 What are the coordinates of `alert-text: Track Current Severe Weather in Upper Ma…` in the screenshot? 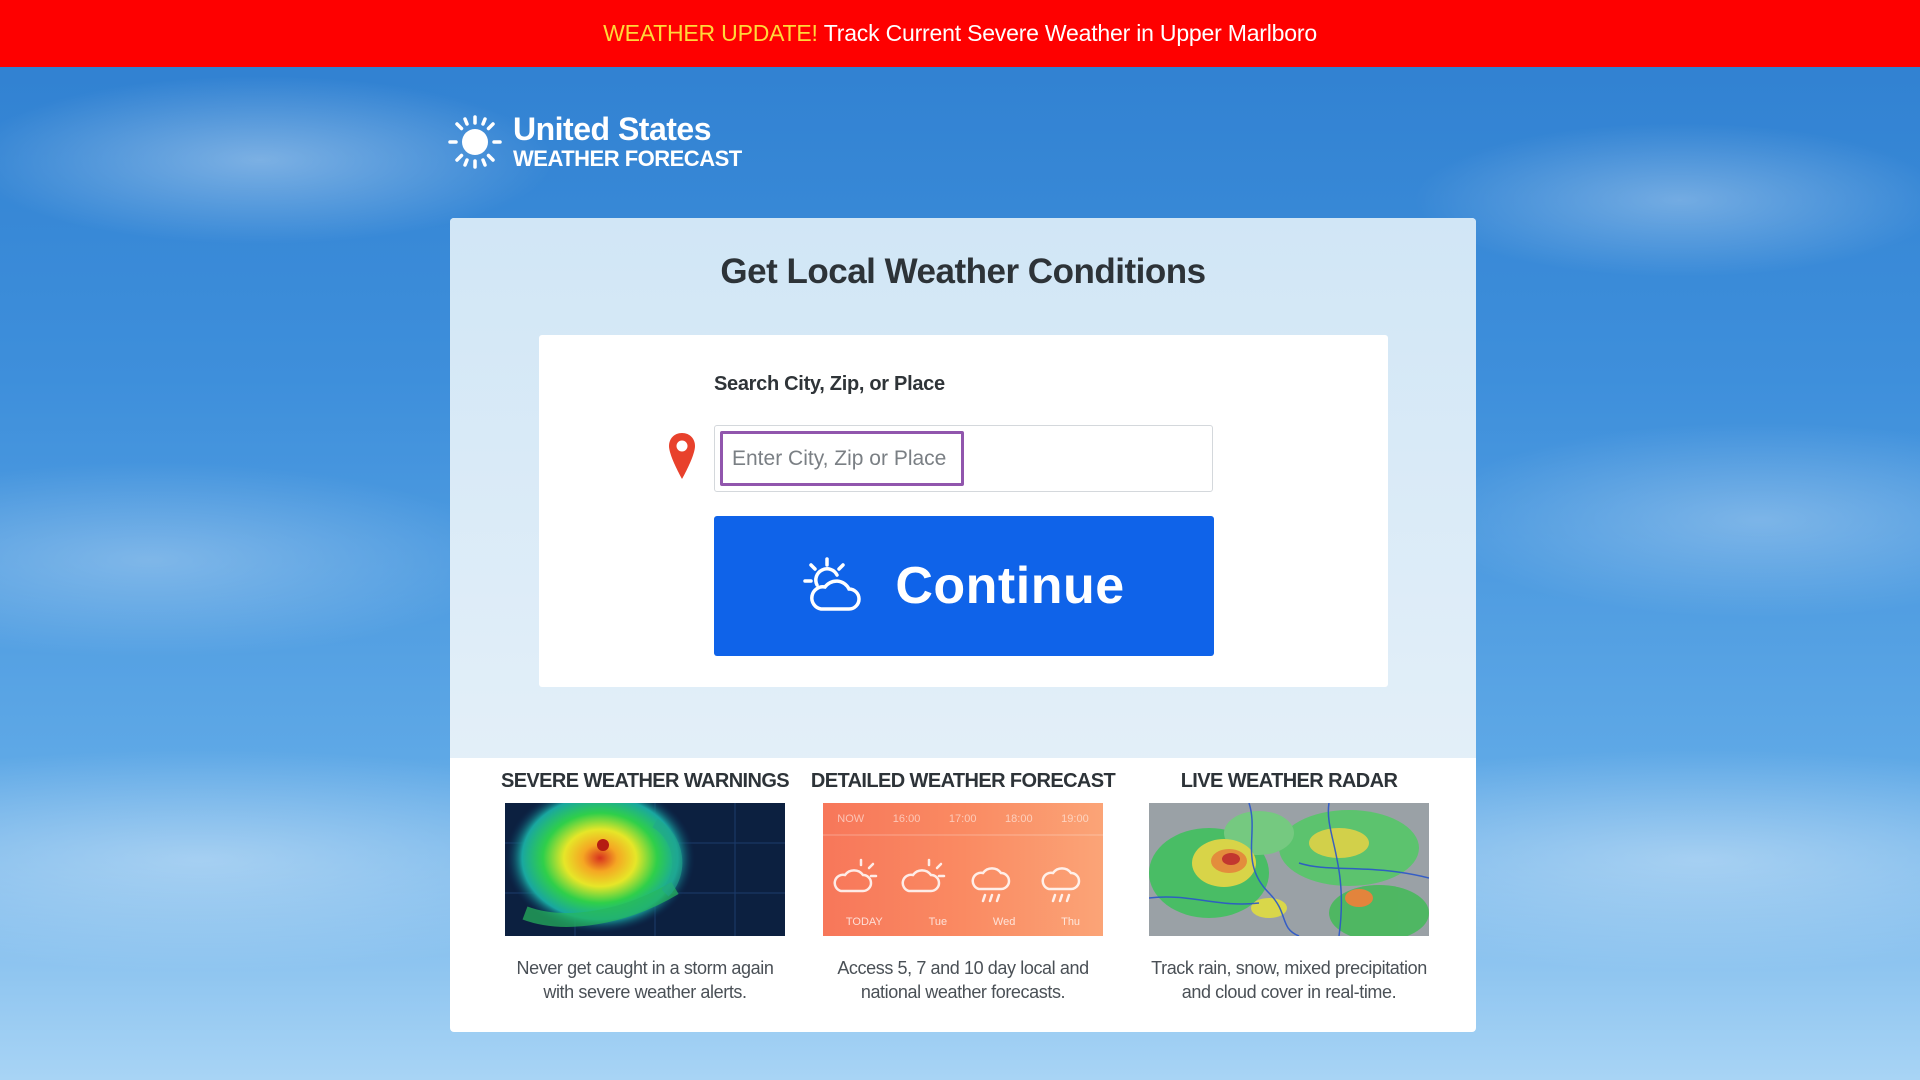 It's located at (1070, 33).